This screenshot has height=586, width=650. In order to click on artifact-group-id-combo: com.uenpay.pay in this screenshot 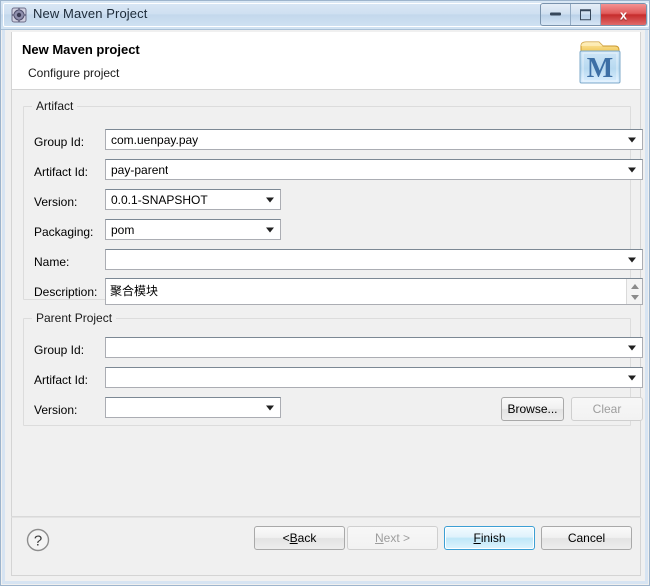, I will do `click(374, 139)`.